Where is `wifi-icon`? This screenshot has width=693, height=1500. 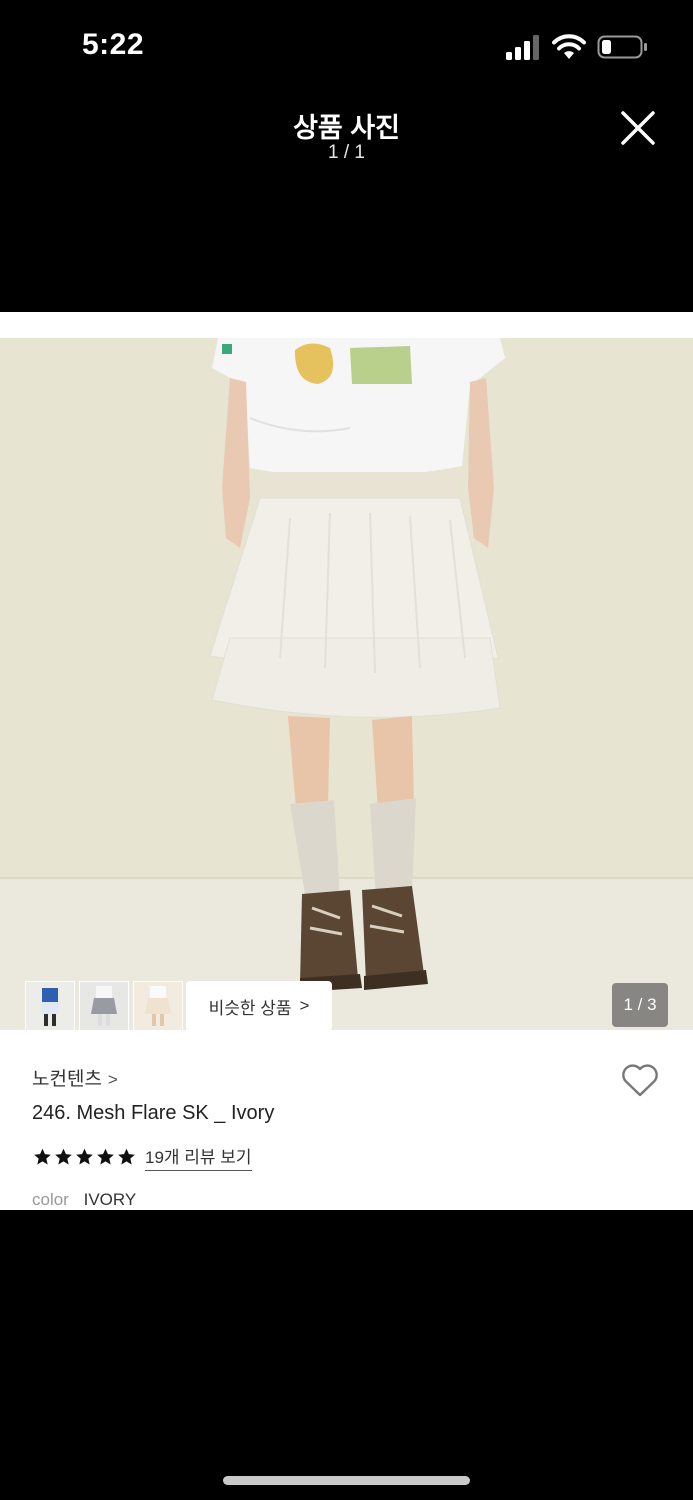 wifi-icon is located at coordinates (569, 46).